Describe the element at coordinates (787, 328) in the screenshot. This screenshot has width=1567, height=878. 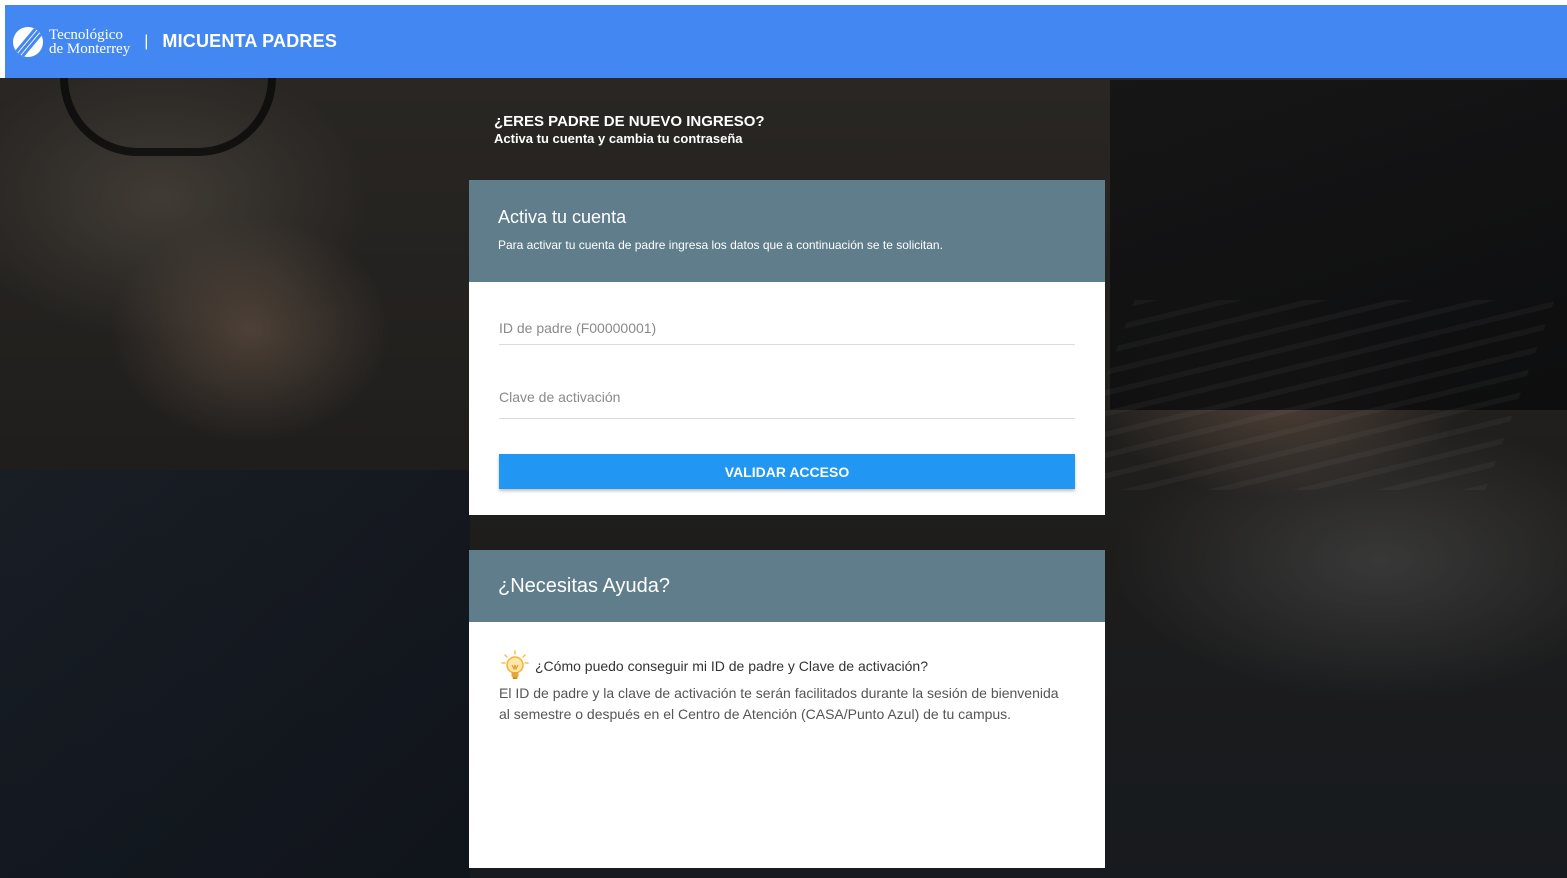
I see `parent-id-input` at that location.